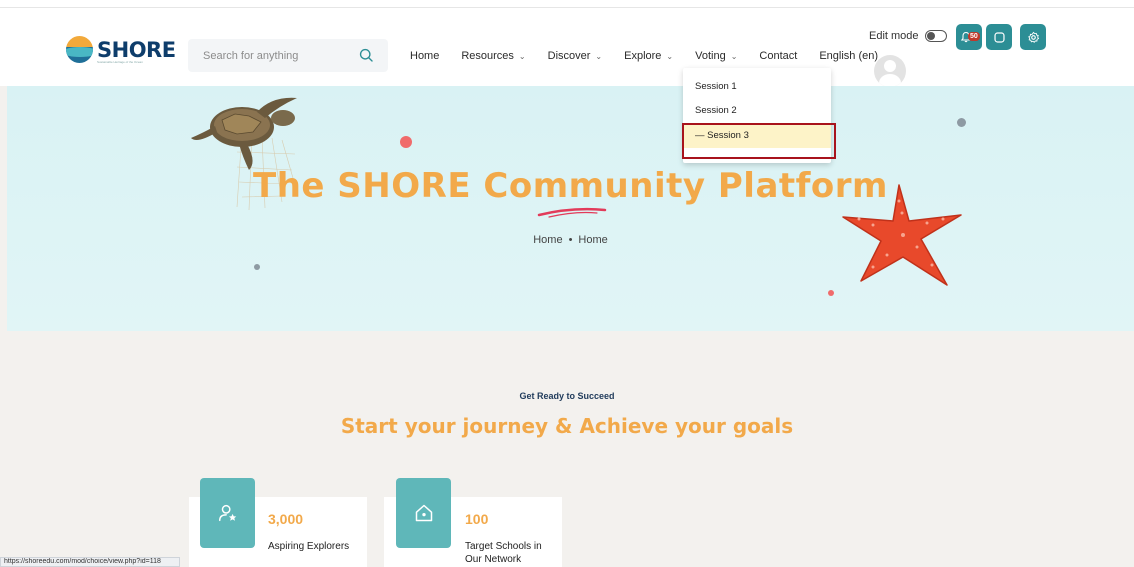  I want to click on gear-icon, so click(1033, 37).